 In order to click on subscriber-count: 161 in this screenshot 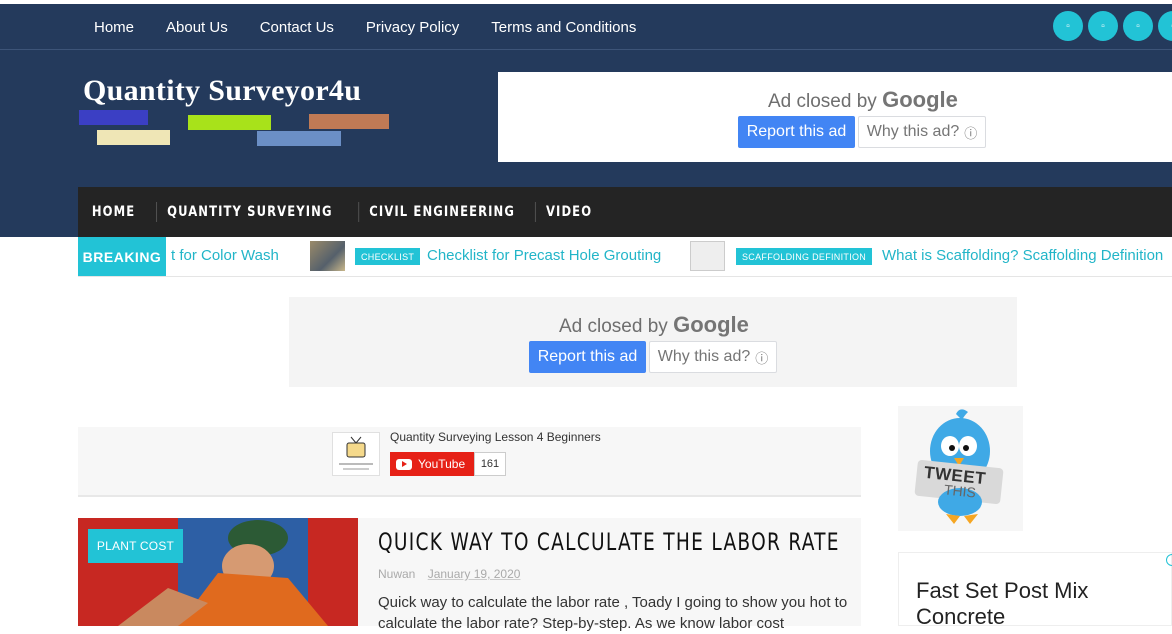, I will do `click(490, 464)`.